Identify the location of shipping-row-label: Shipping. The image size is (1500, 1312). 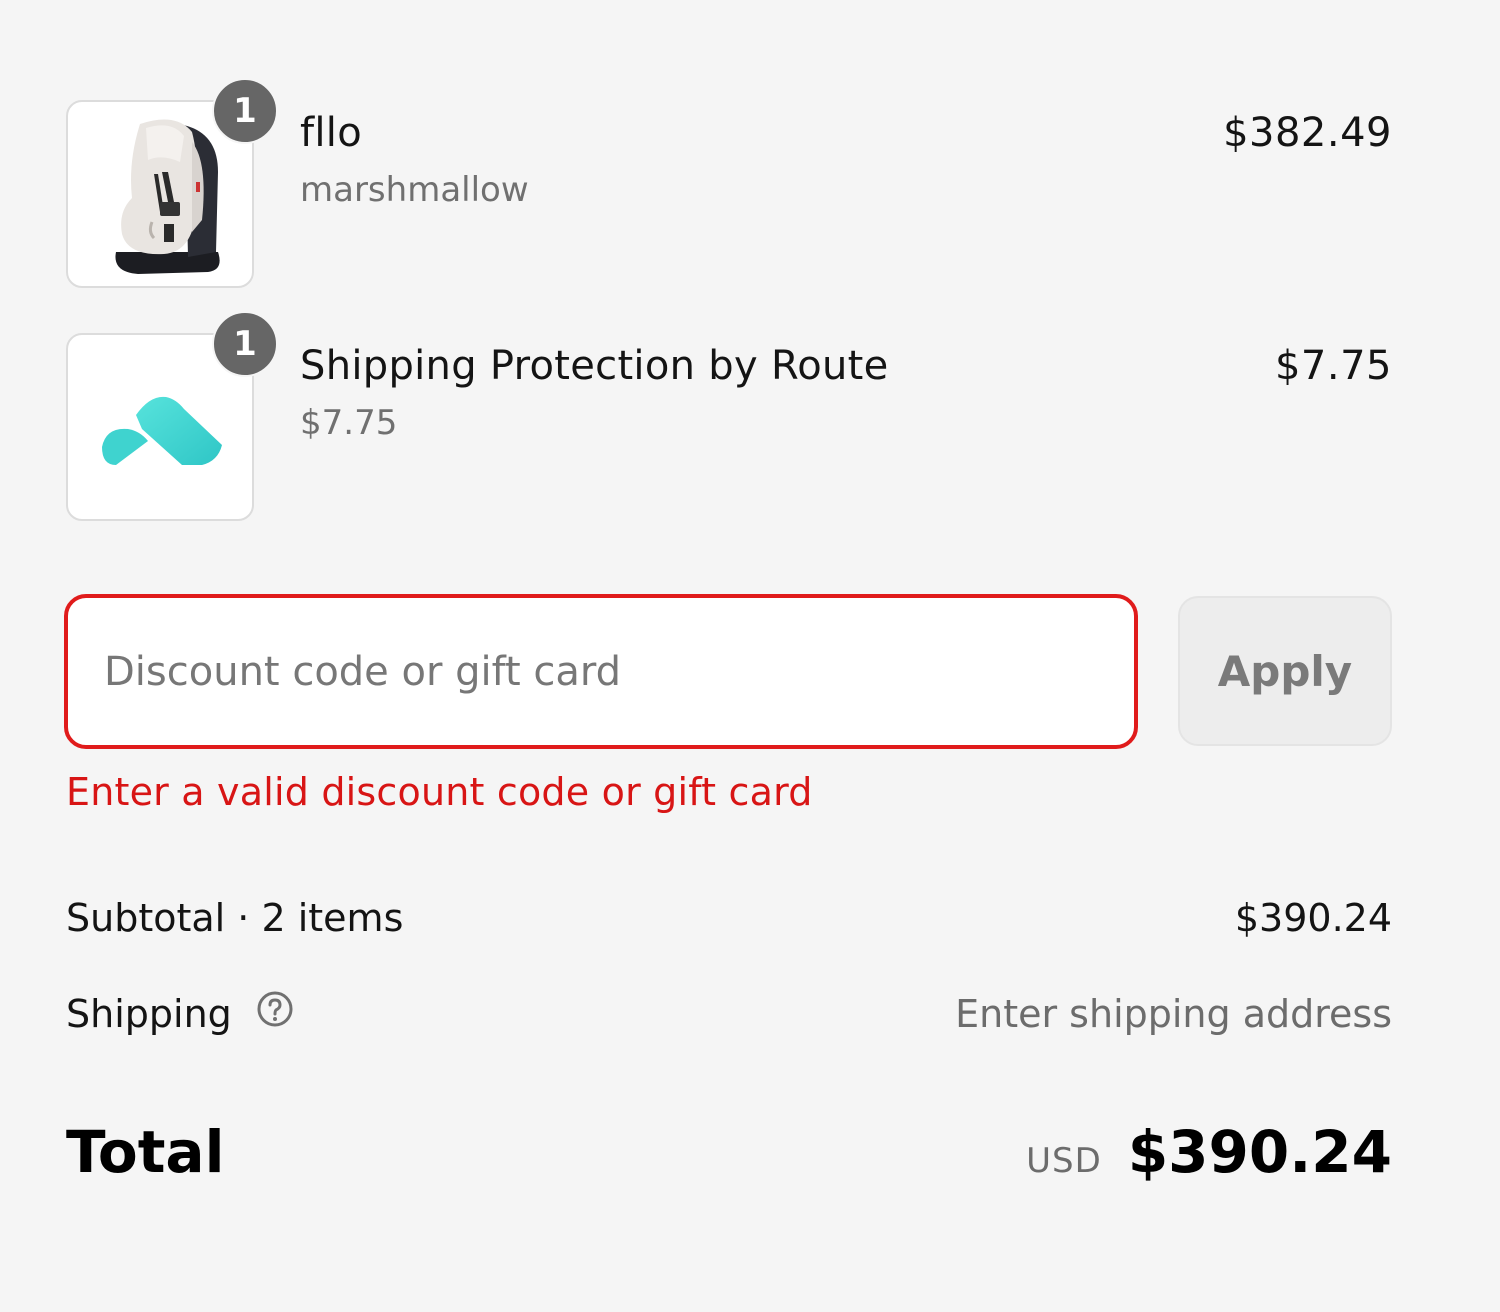
(180, 1013).